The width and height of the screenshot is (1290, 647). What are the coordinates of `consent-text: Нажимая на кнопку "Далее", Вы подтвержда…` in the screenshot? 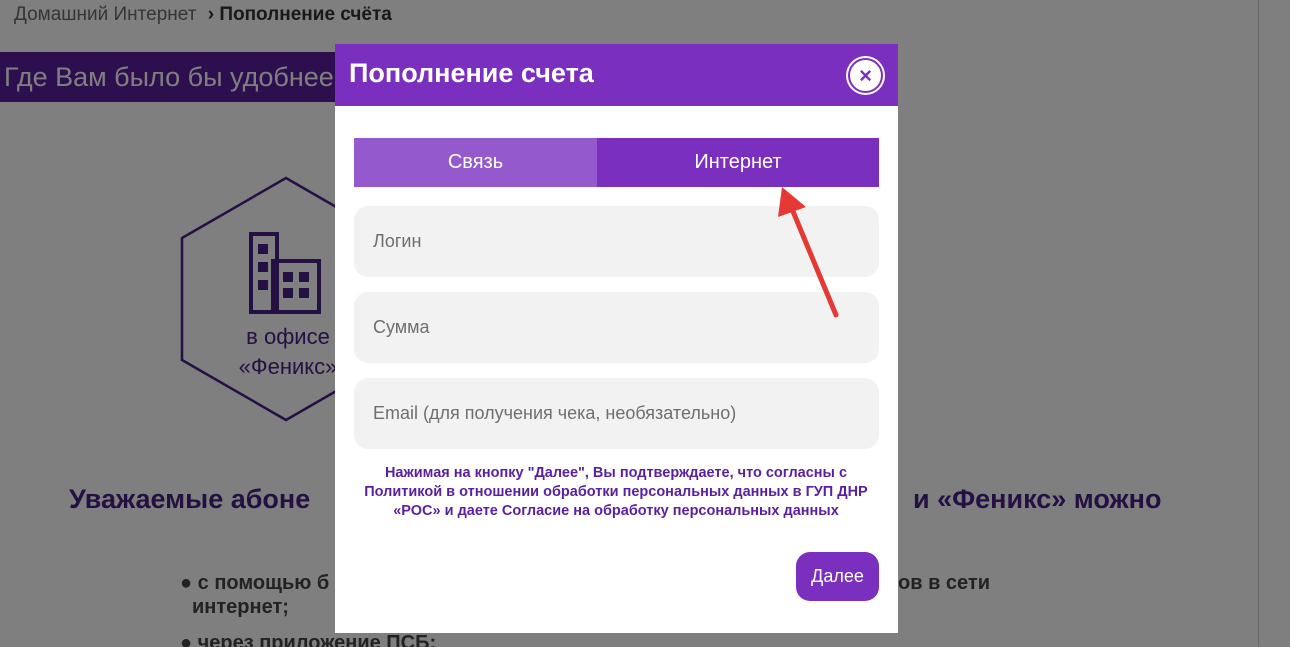 It's located at (616, 492).